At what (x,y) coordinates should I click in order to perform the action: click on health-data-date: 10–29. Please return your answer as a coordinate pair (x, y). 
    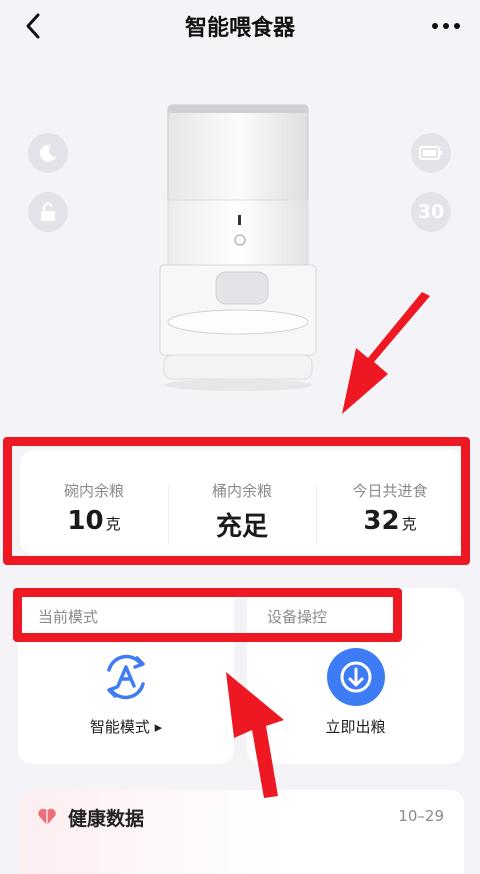
    Looking at the image, I should click on (421, 816).